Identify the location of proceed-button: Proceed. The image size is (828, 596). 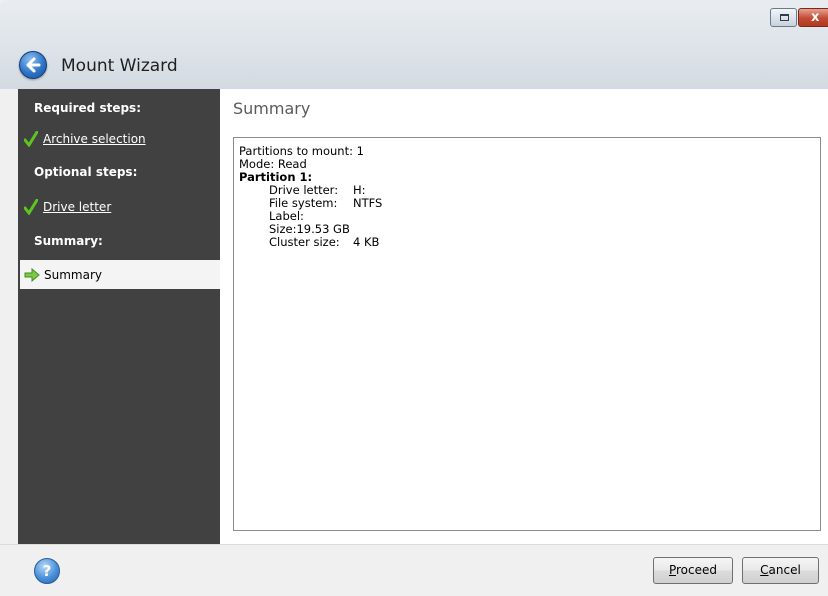
(693, 570).